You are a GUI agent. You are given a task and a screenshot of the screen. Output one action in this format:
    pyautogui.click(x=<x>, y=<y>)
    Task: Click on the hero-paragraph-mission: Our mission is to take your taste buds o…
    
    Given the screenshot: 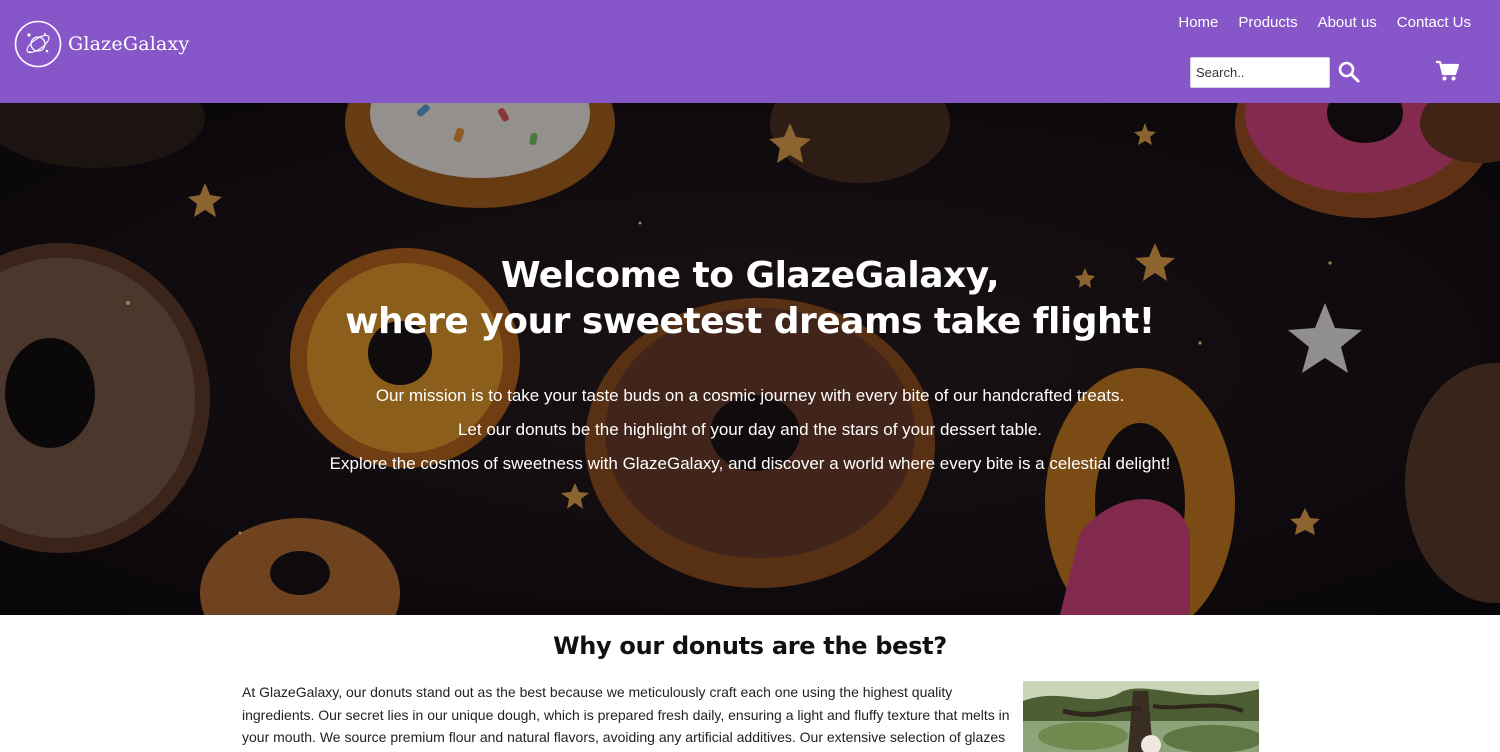 What is the action you would take?
    pyautogui.click(x=750, y=395)
    